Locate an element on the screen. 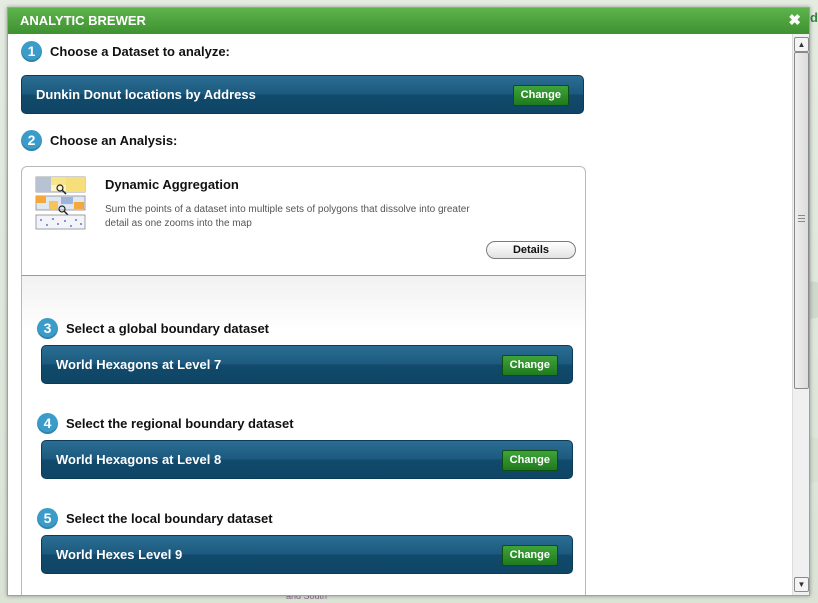 The image size is (818, 603). dataset-name-global: World Hexagons at Level 7 is located at coordinates (139, 364).